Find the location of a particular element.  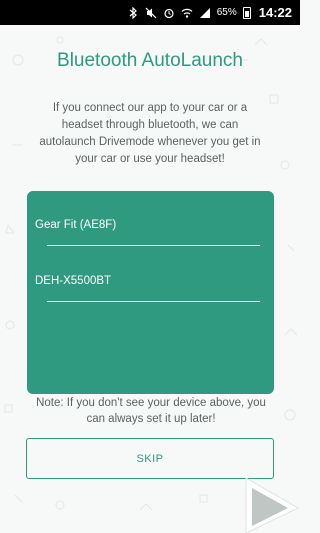

mute-icon is located at coordinates (151, 13).